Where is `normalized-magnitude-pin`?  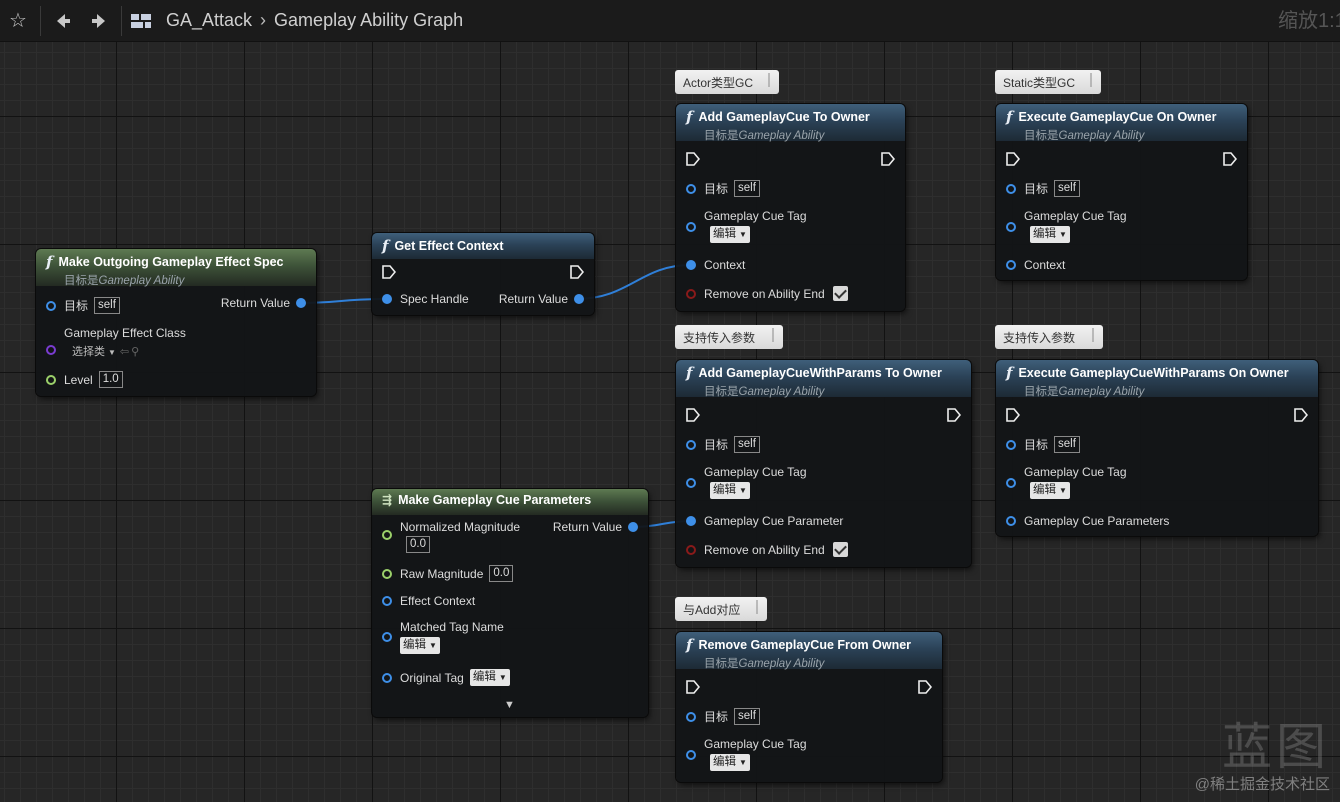 normalized-magnitude-pin is located at coordinates (387, 535).